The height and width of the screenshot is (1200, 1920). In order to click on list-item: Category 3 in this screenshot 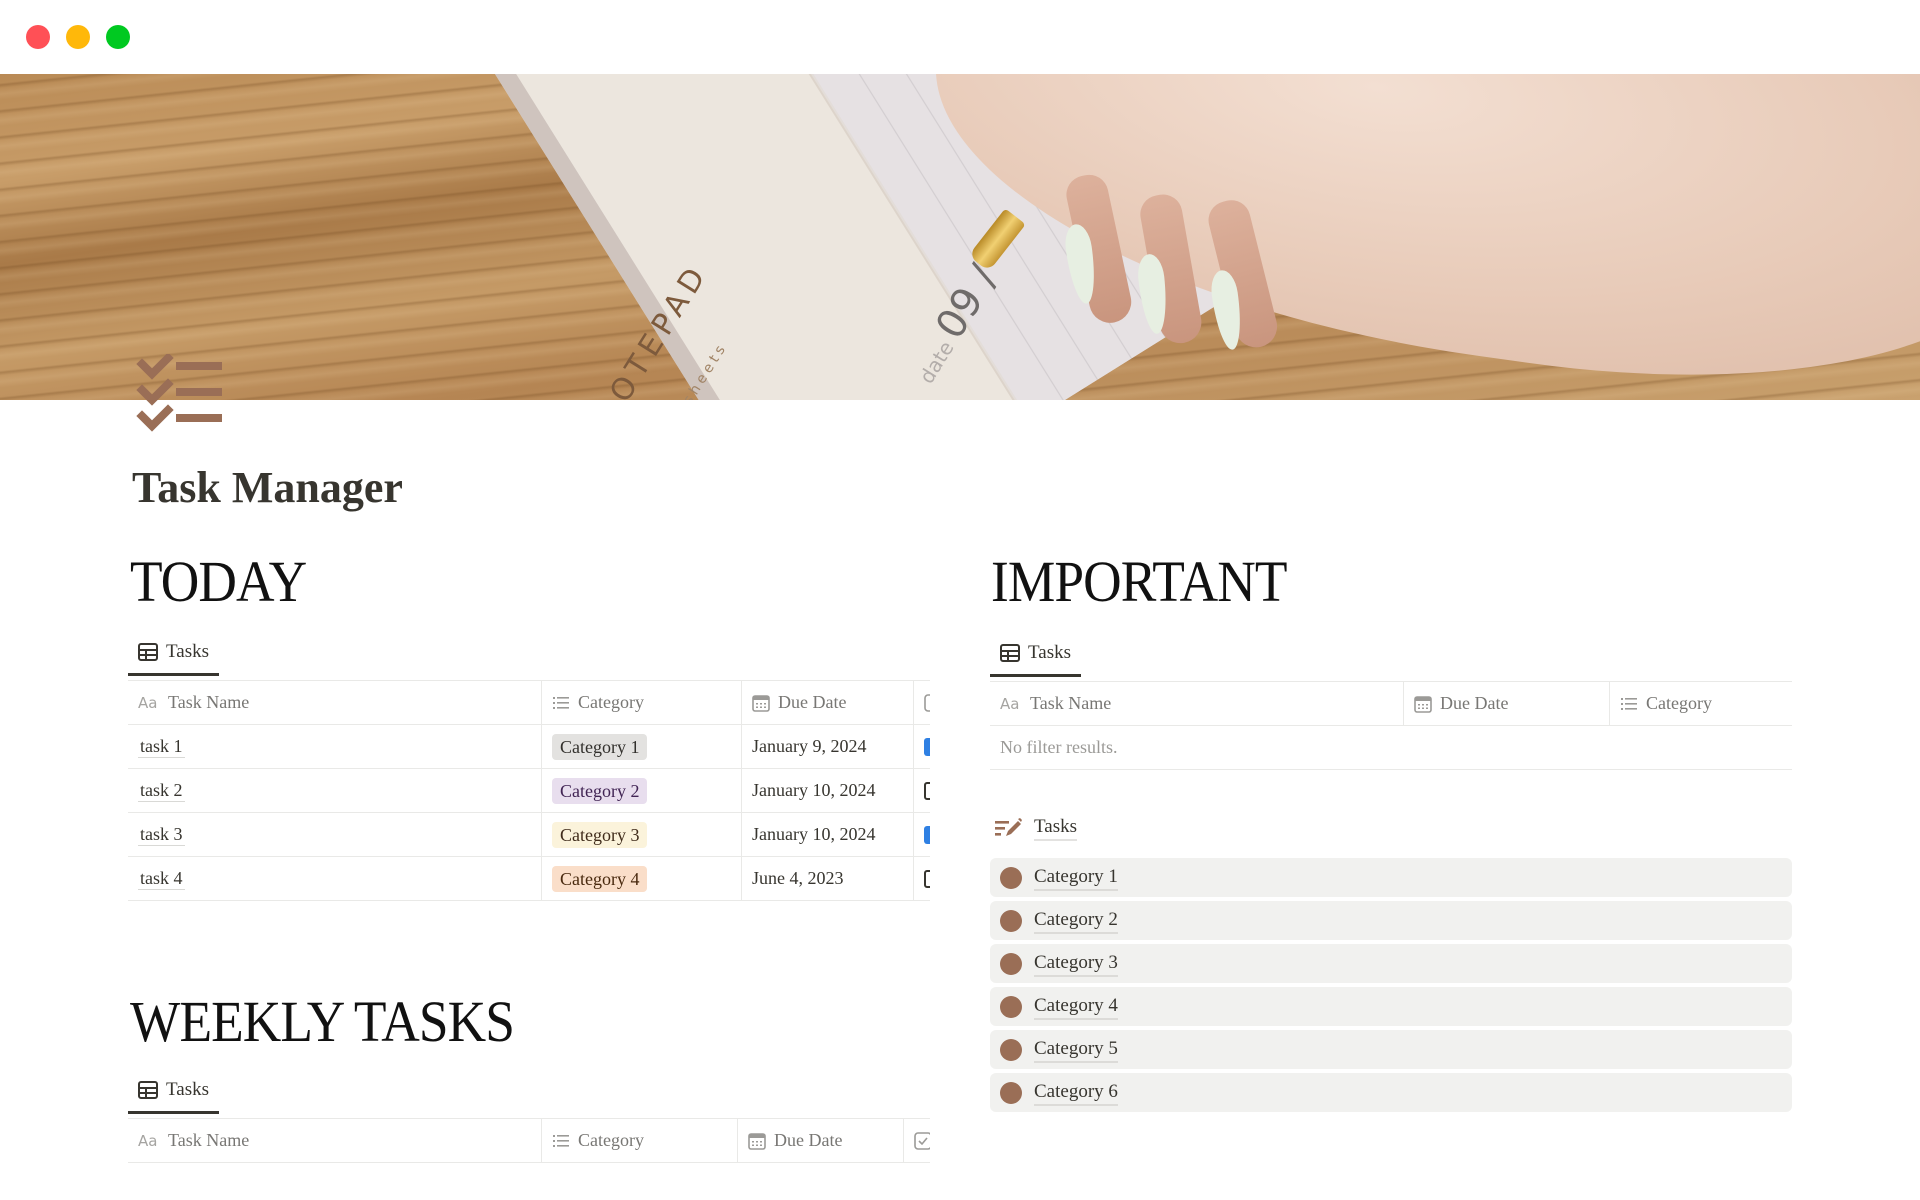, I will do `click(1391, 963)`.